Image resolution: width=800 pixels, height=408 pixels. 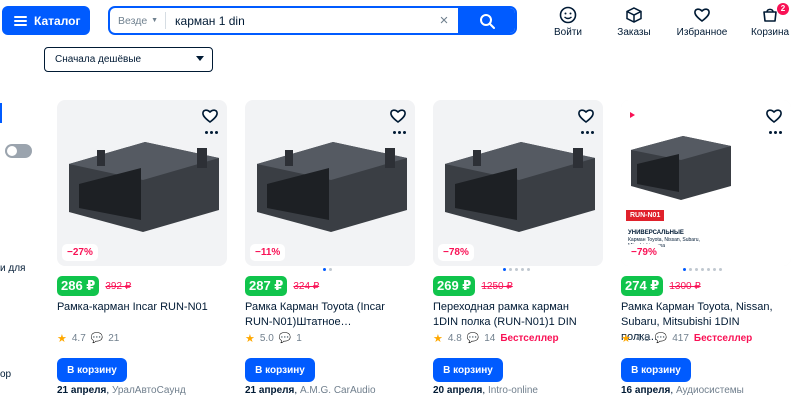 What do you see at coordinates (702, 15) in the screenshot?
I see `heart-icon` at bounding box center [702, 15].